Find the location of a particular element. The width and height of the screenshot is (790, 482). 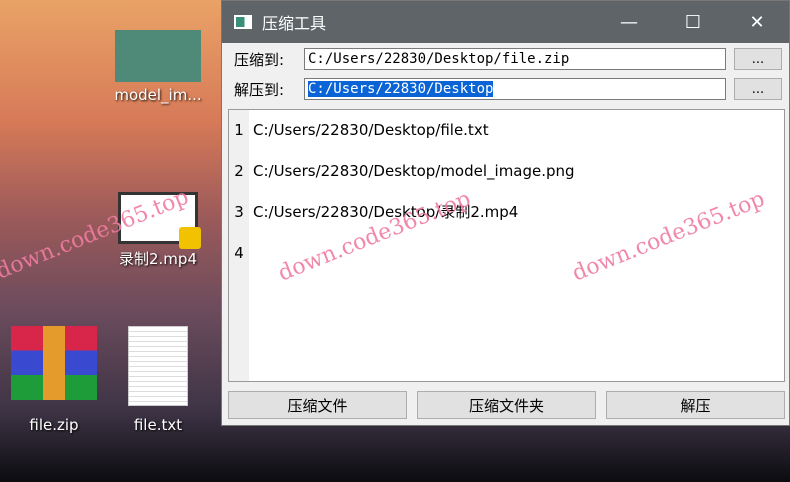

text-file-icon is located at coordinates (158, 366).